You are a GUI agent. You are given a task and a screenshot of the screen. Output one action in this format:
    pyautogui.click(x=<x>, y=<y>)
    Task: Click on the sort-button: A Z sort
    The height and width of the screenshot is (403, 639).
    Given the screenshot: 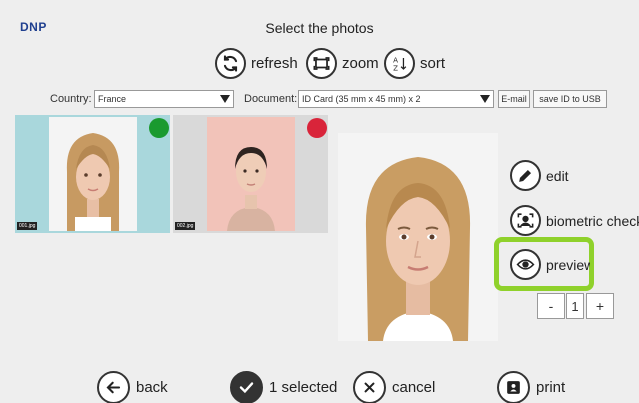 What is the action you would take?
    pyautogui.click(x=414, y=63)
    